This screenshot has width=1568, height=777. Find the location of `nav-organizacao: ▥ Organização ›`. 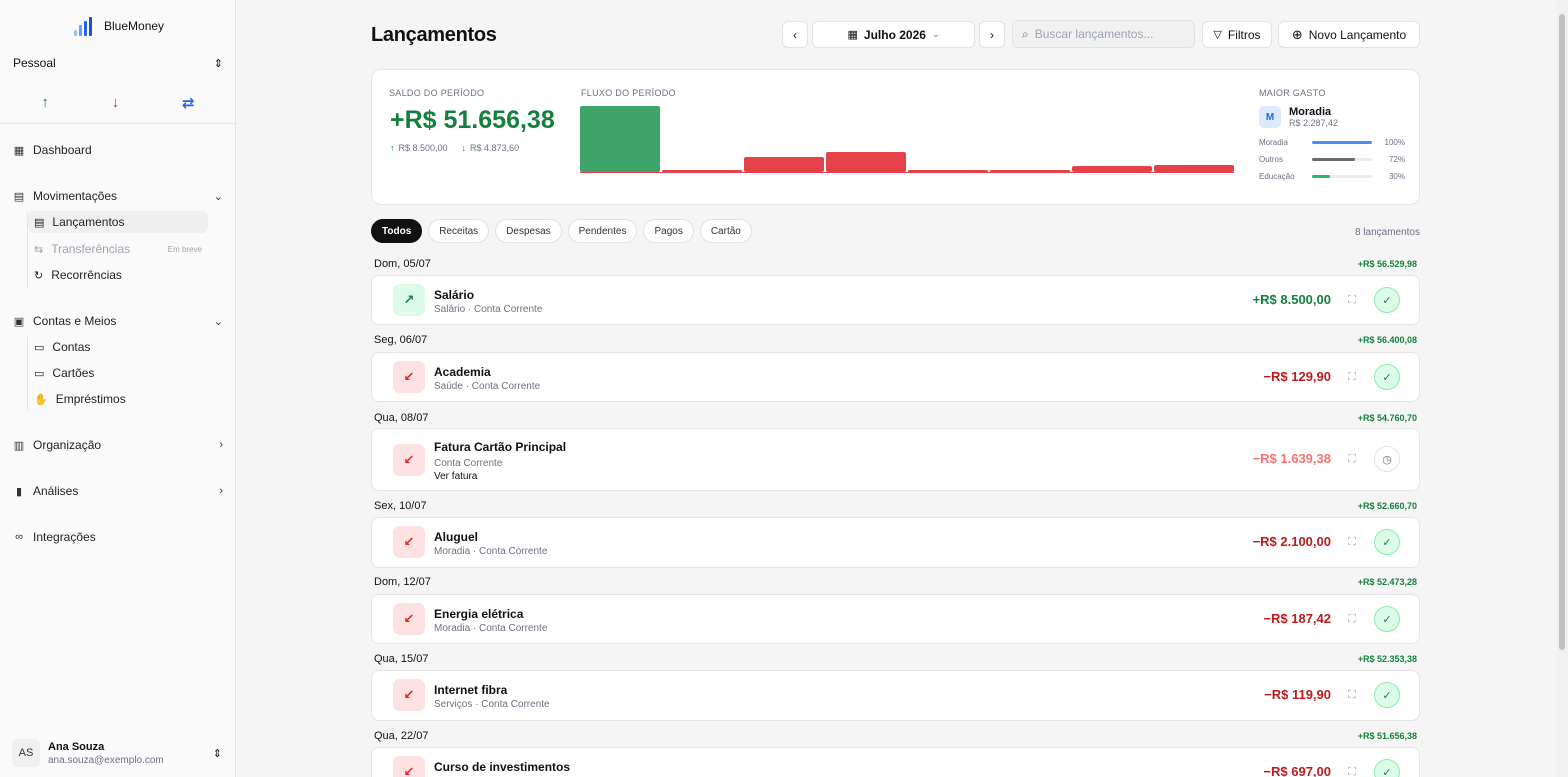

nav-organizacao: ▥ Organização › is located at coordinates (118, 445).